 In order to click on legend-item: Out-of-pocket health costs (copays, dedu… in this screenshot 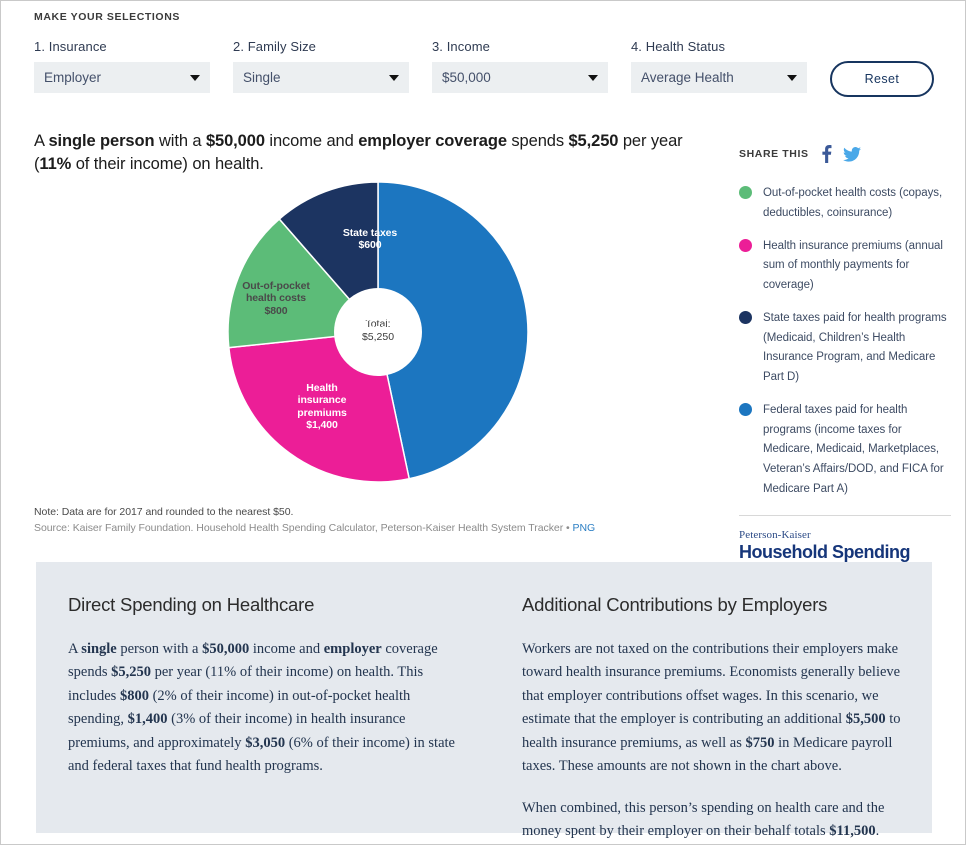, I will do `click(845, 204)`.